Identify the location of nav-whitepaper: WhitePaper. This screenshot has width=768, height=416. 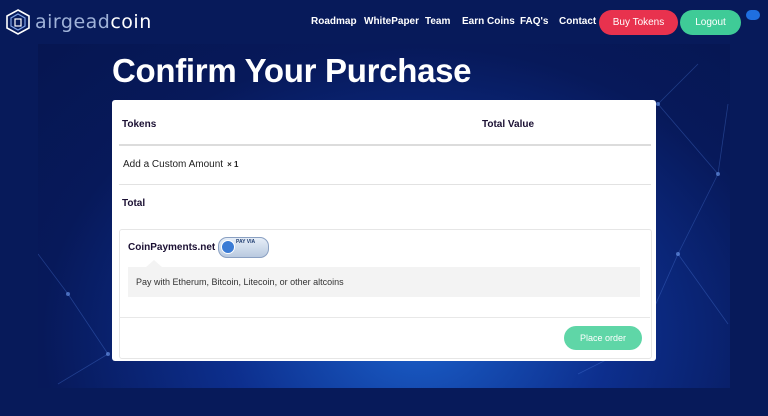
(391, 21).